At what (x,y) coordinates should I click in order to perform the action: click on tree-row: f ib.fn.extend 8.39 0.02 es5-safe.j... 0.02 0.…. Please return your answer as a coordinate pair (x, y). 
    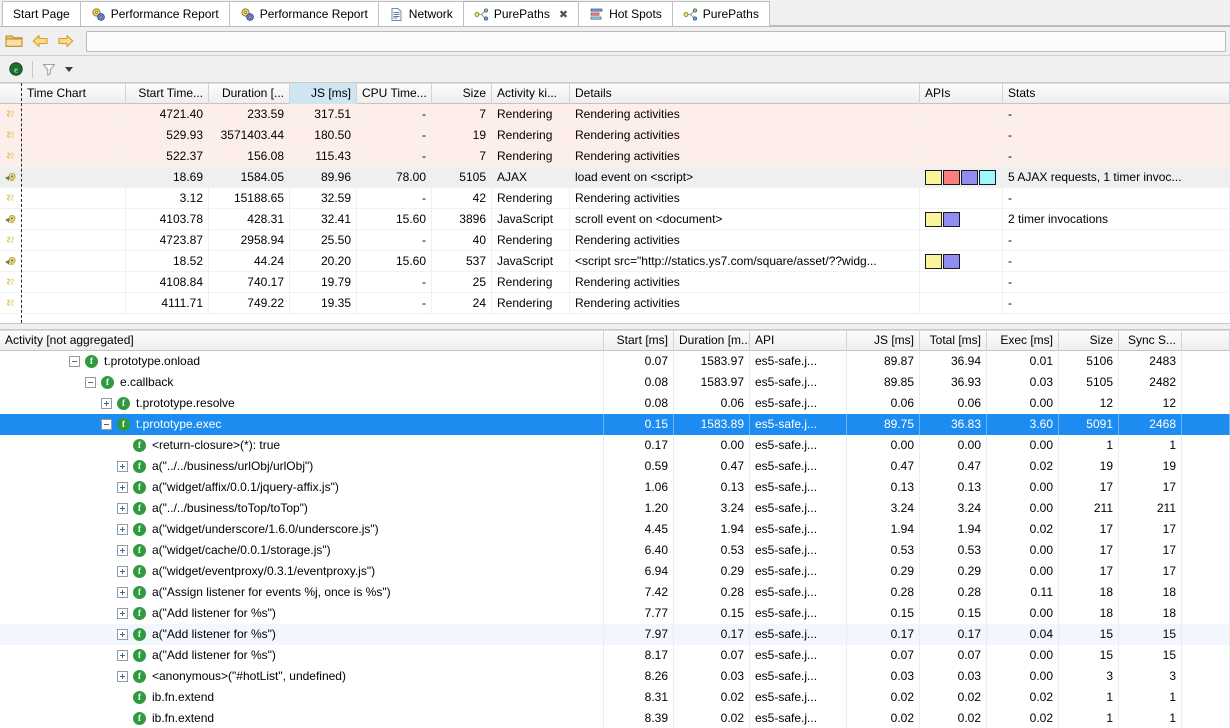
    Looking at the image, I should click on (615, 718).